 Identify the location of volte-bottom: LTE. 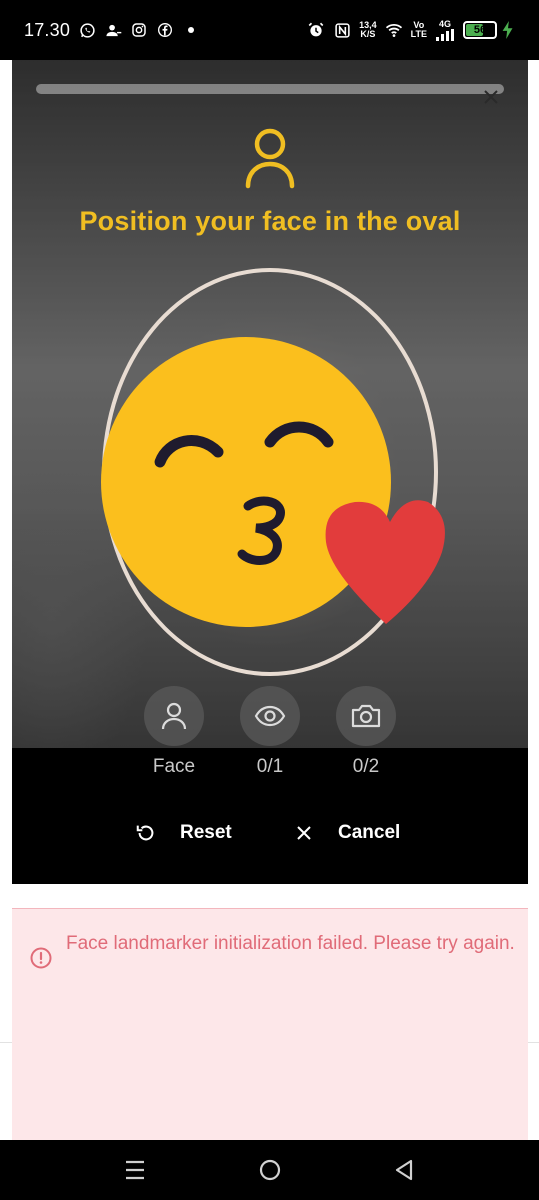
(418, 34).